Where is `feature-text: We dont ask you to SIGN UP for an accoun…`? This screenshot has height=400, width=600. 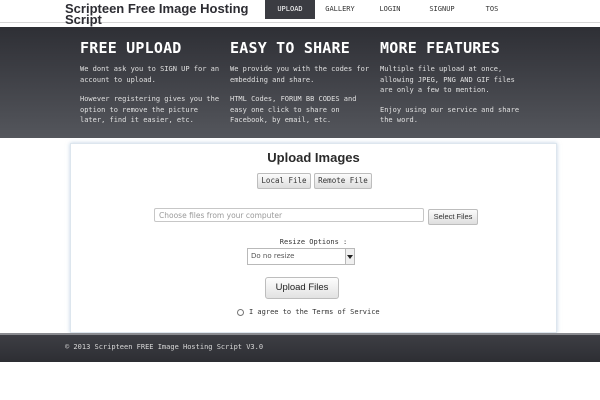
feature-text: We dont ask you to SIGN UP for an accoun… is located at coordinates (150, 74).